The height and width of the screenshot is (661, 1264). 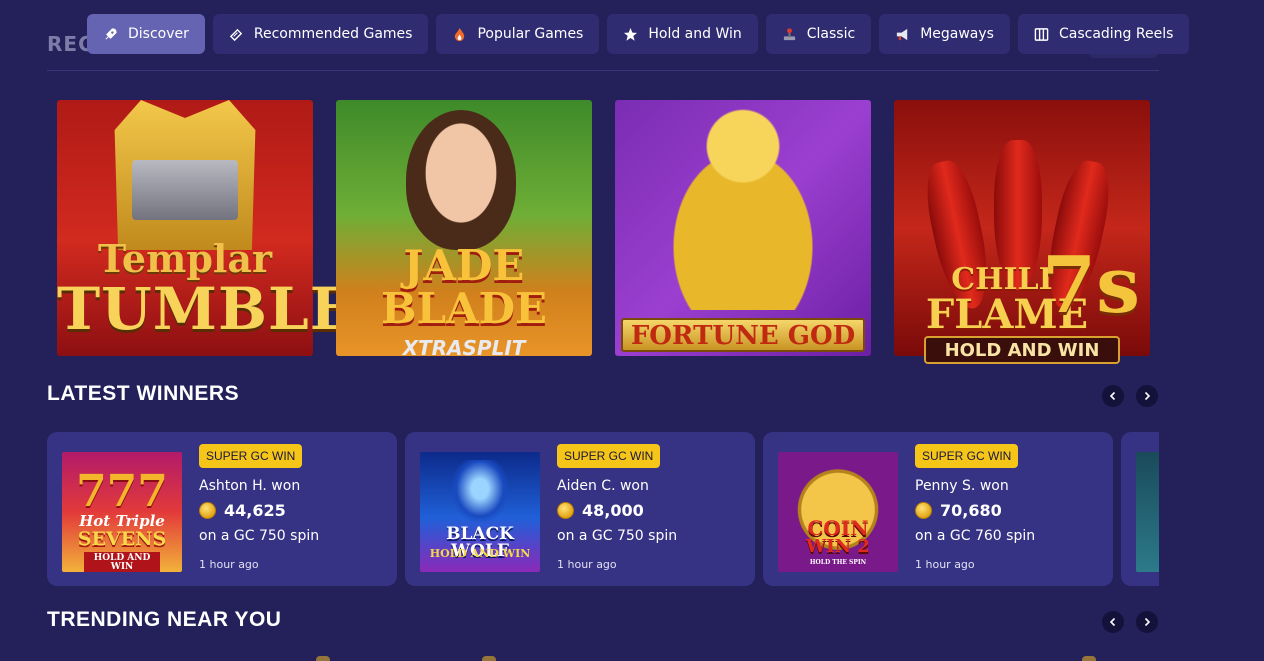 What do you see at coordinates (695, 34) in the screenshot?
I see `tab-label: Hold and Win` at bounding box center [695, 34].